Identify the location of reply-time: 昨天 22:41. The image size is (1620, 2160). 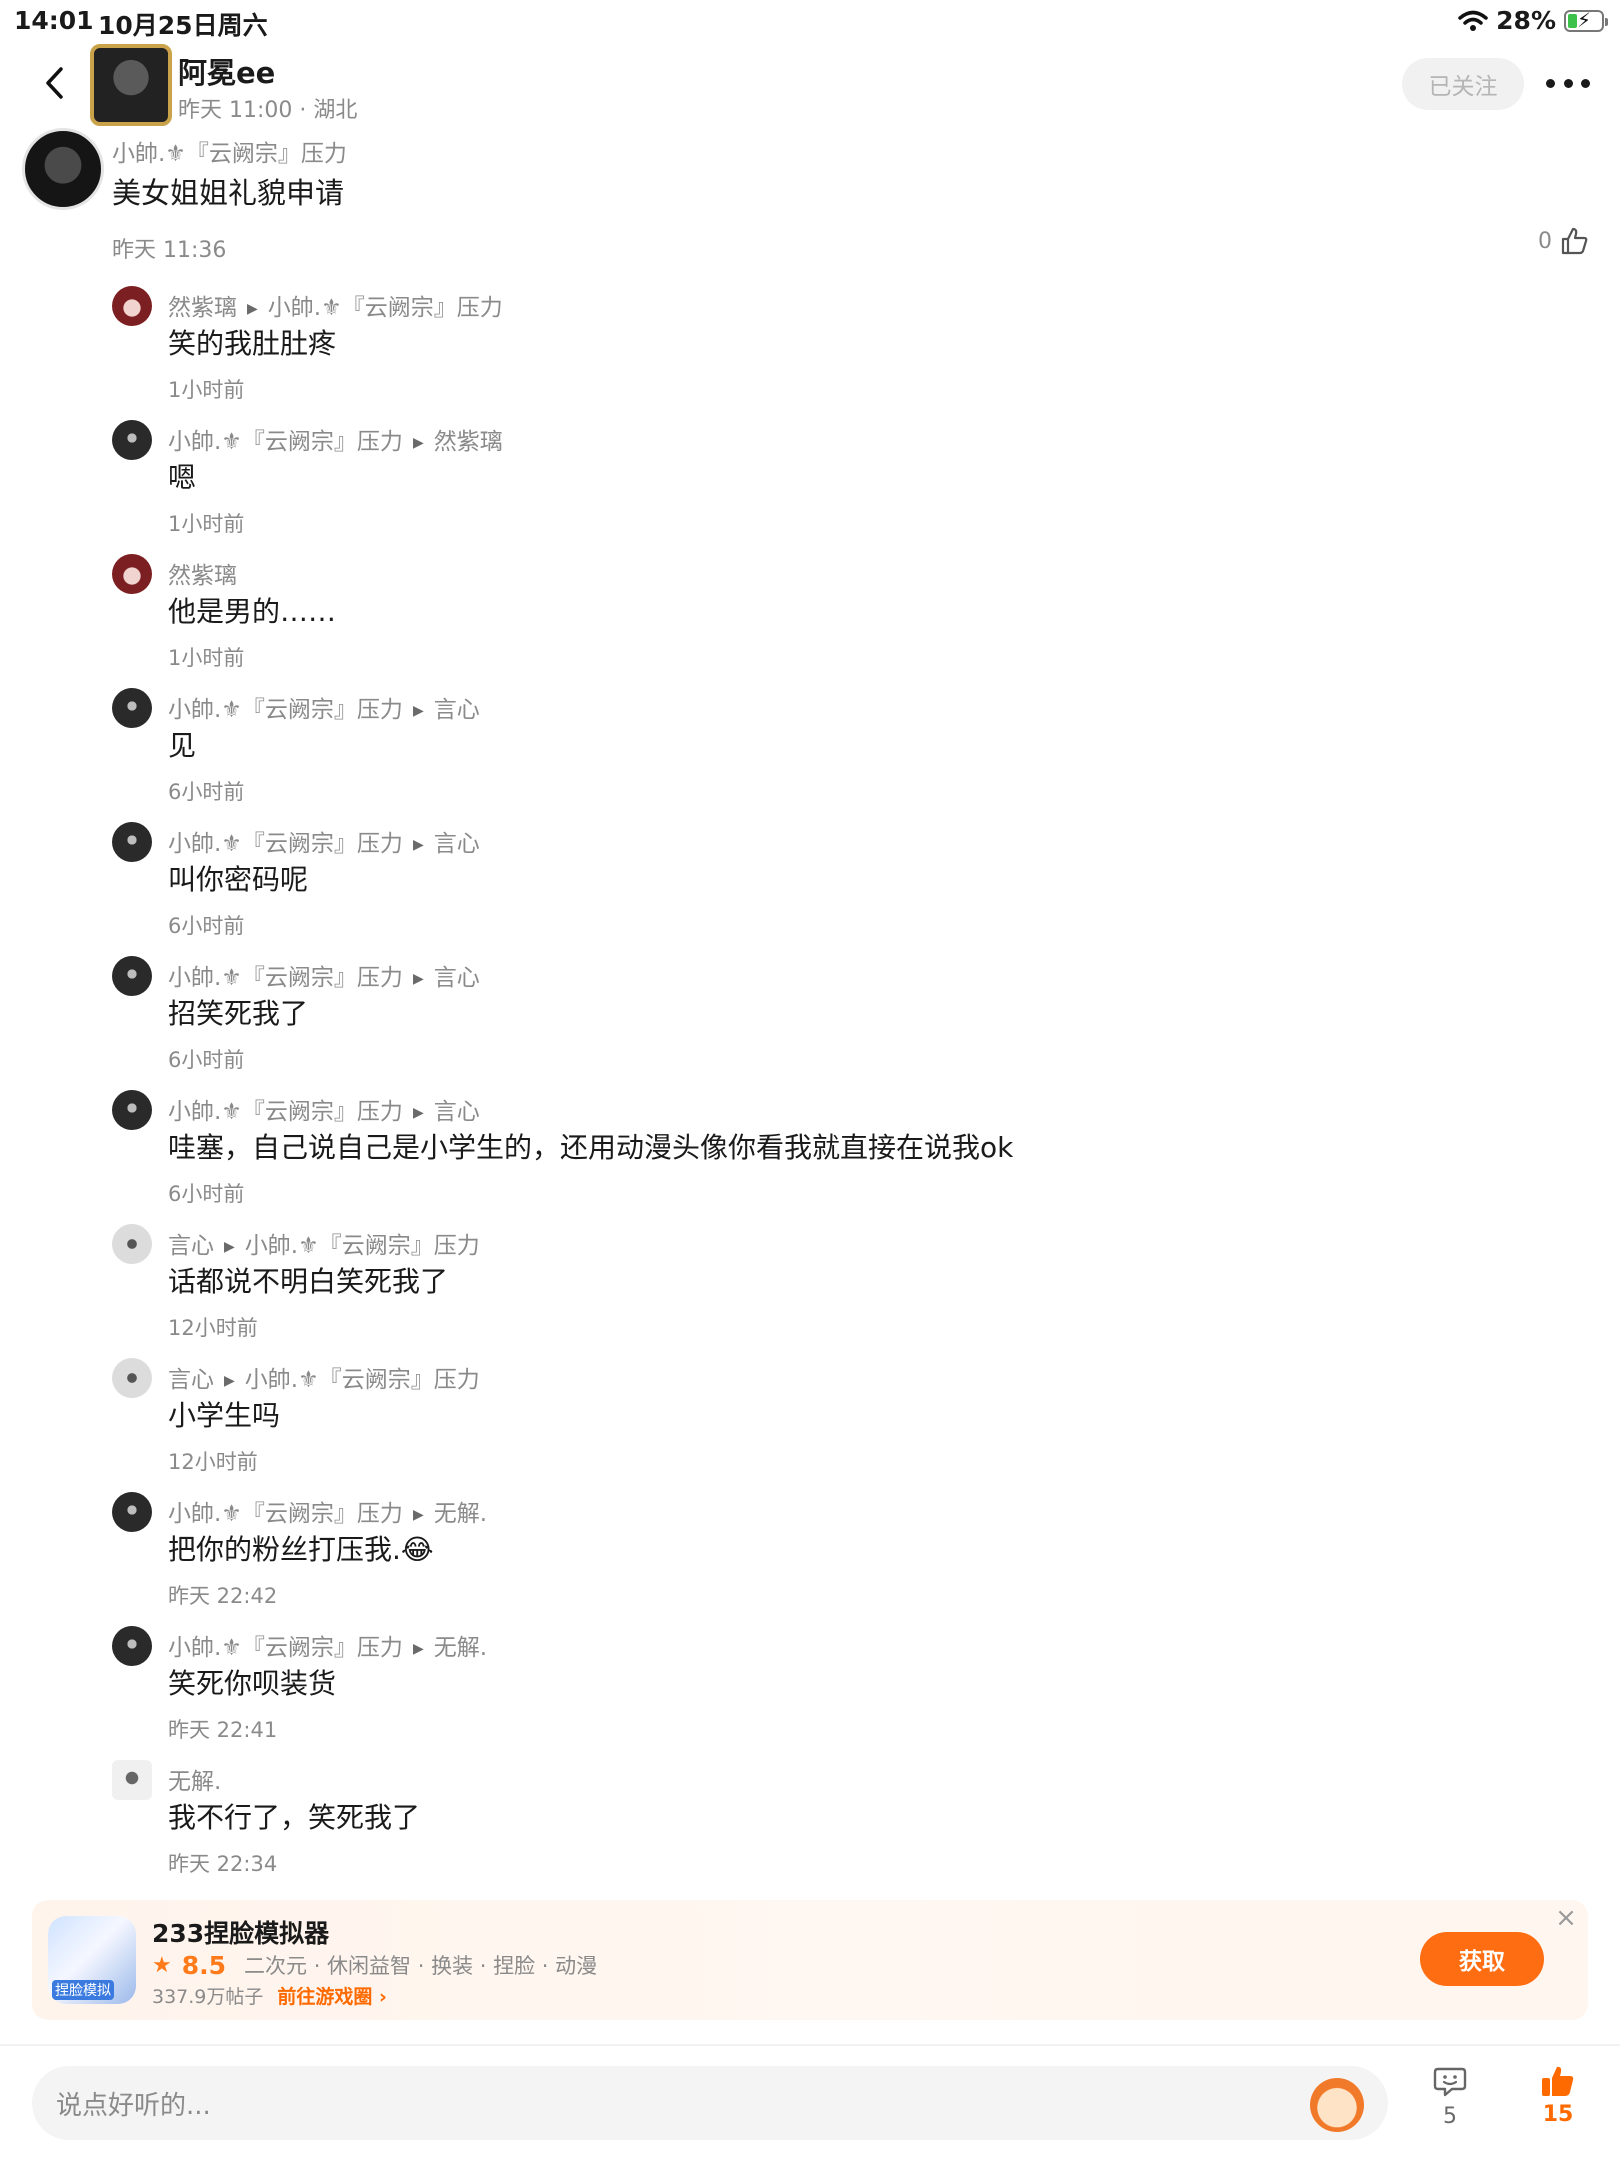
(223, 1730).